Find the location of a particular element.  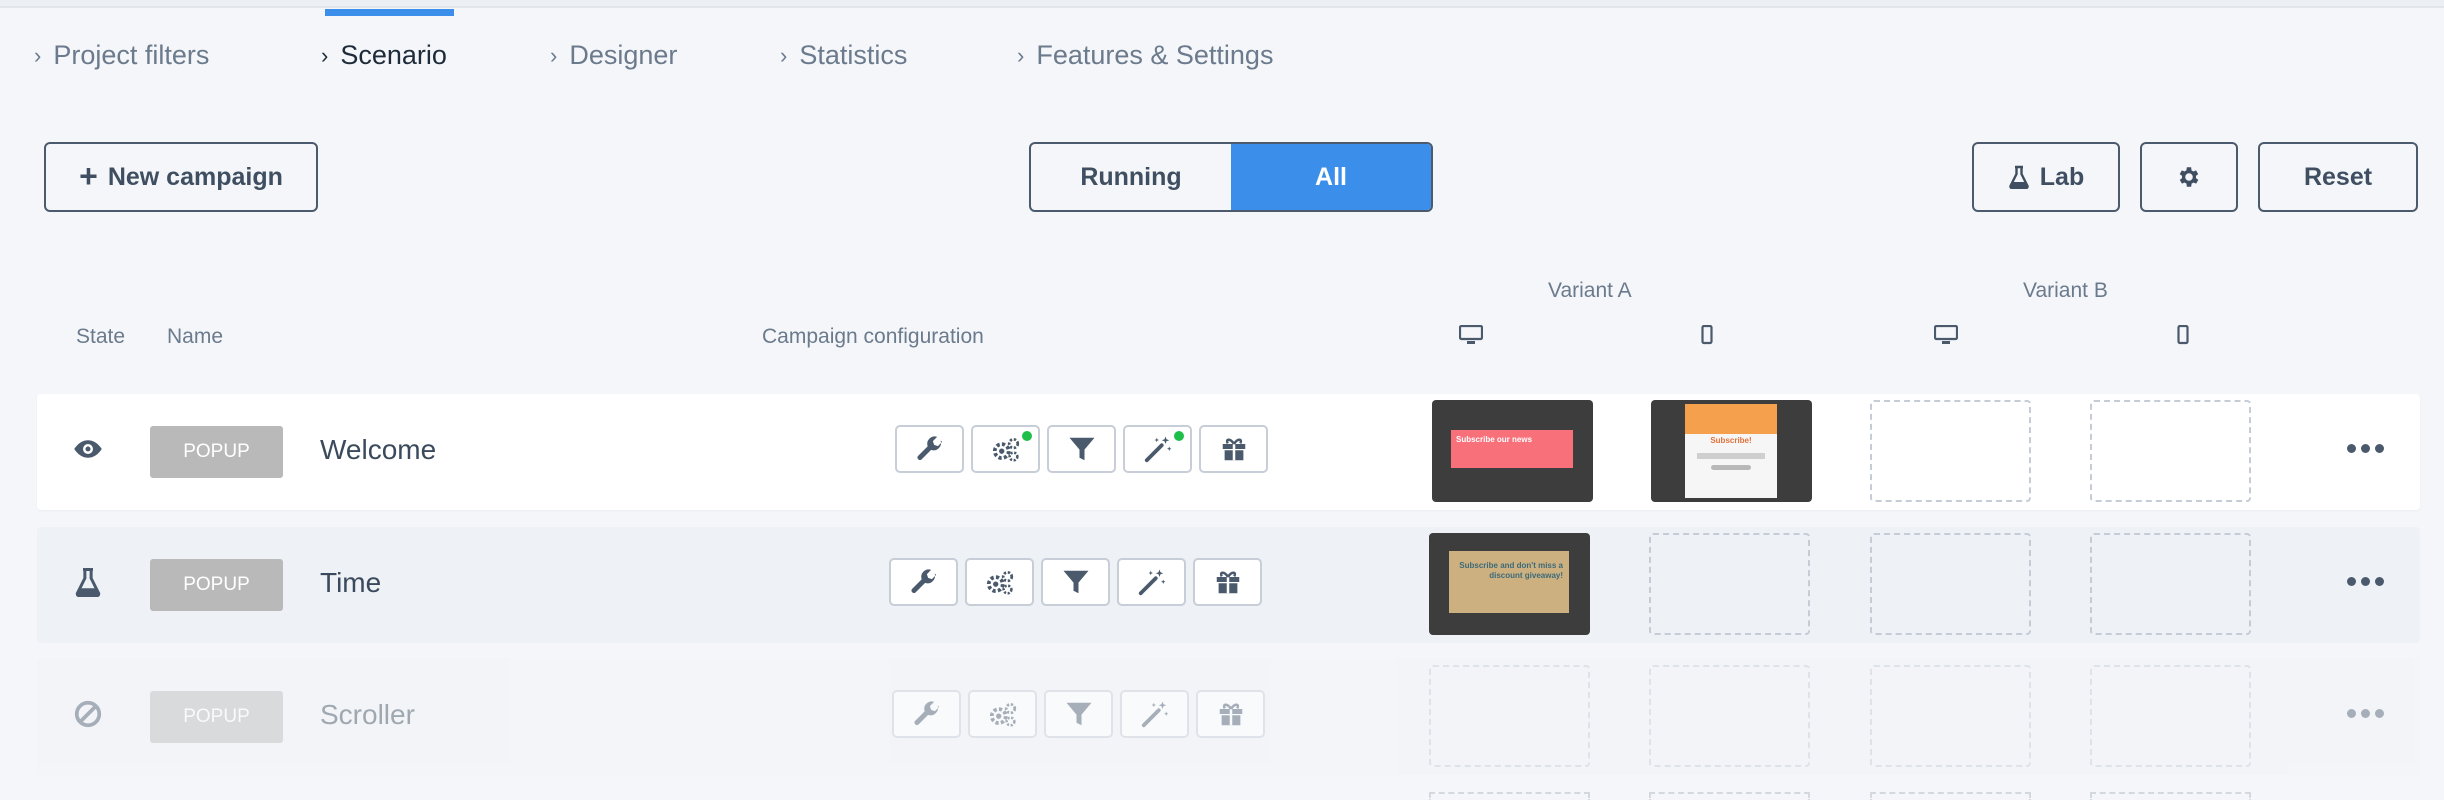

variant-a-desktop-thumbnail: Subscribe our news is located at coordinates (1512, 451).